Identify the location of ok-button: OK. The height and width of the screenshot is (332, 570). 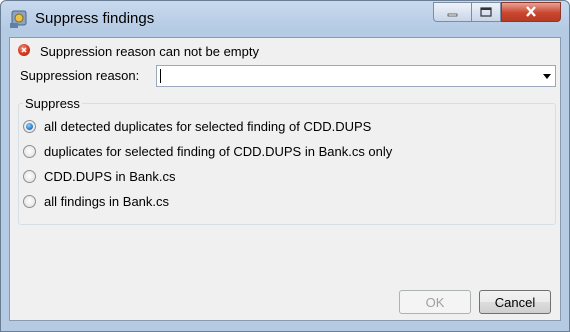
(435, 302).